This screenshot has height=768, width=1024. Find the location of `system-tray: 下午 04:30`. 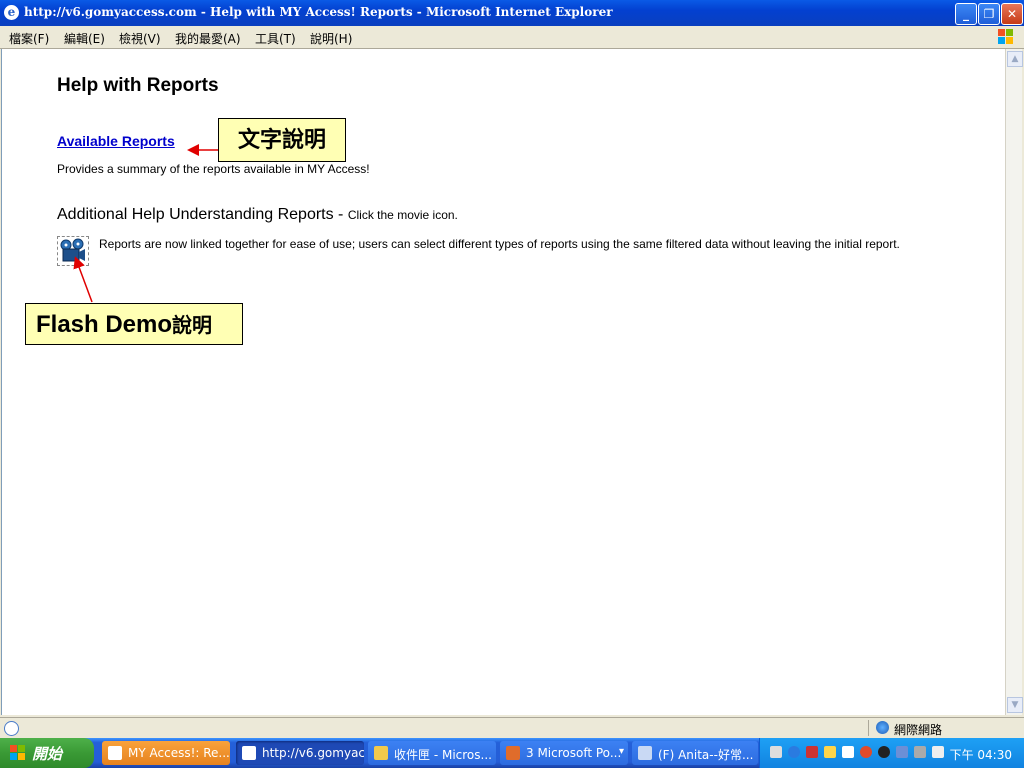

system-tray: 下午 04:30 is located at coordinates (891, 753).